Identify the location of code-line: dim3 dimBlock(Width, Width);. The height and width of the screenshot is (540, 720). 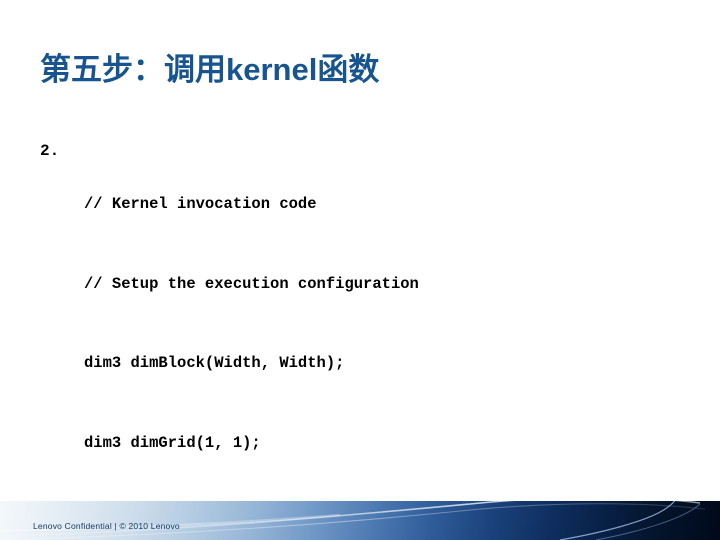
(214, 363).